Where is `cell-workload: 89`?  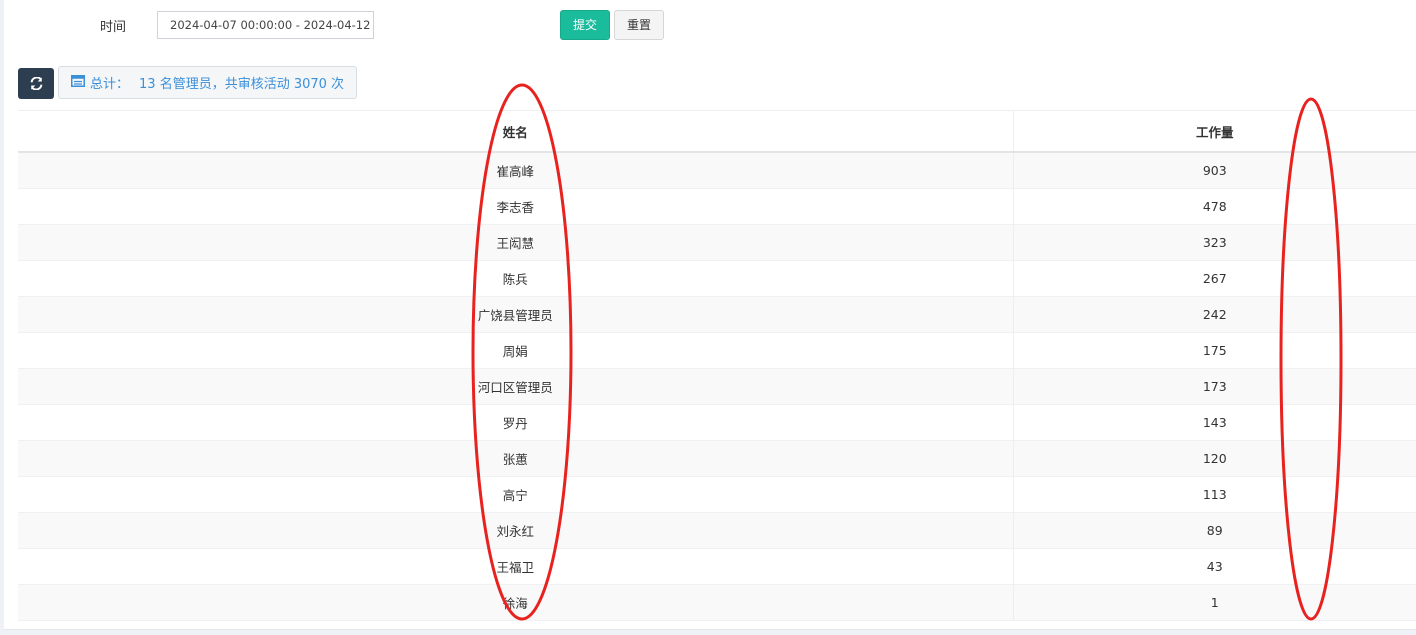
cell-workload: 89 is located at coordinates (1214, 530).